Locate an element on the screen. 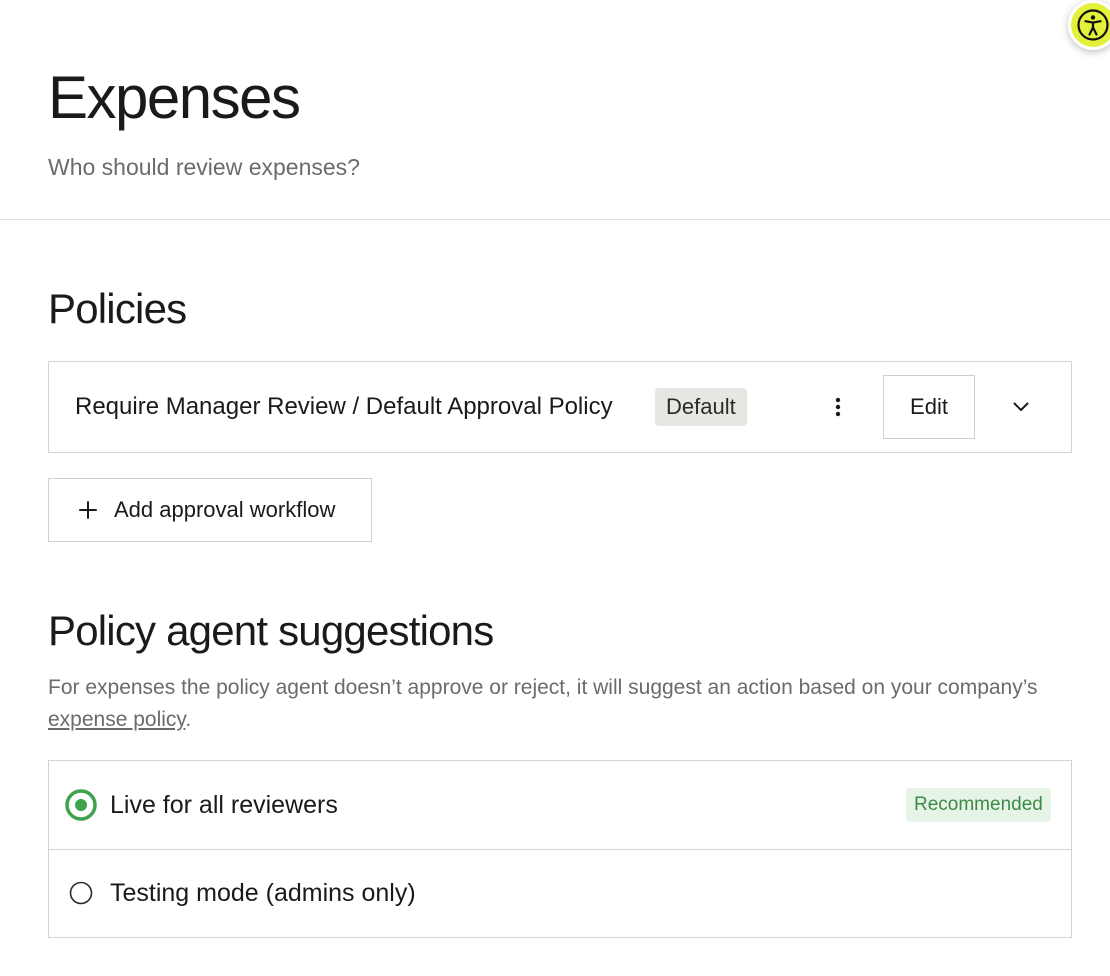  policy-agent-section-title: Policy agent suggestions is located at coordinates (271, 630).